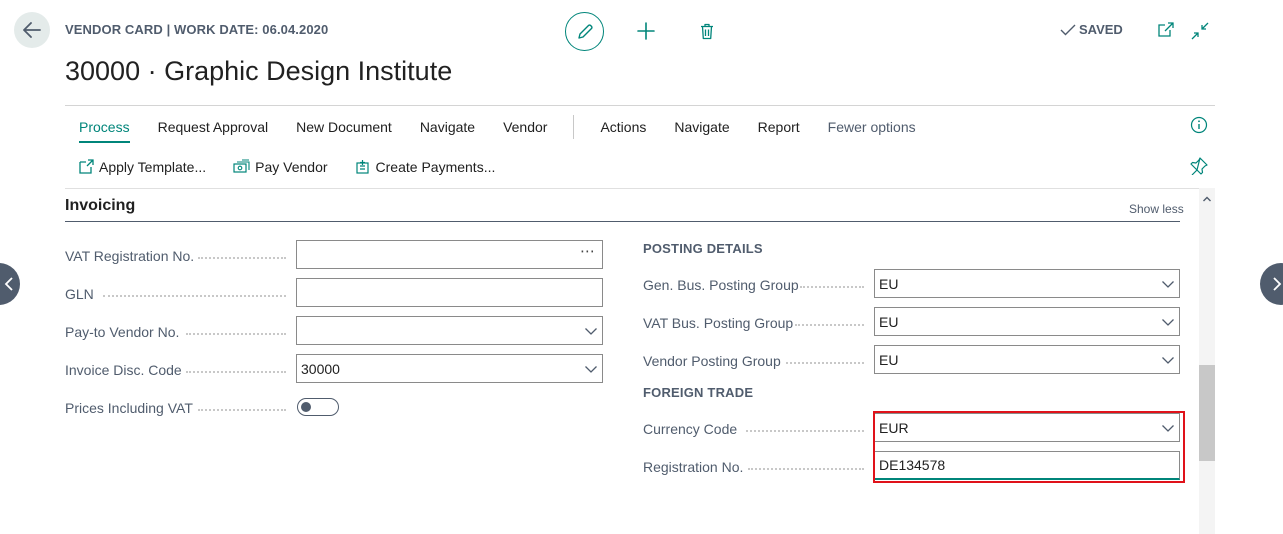 This screenshot has height=534, width=1283. I want to click on popout-icon, so click(1166, 29).